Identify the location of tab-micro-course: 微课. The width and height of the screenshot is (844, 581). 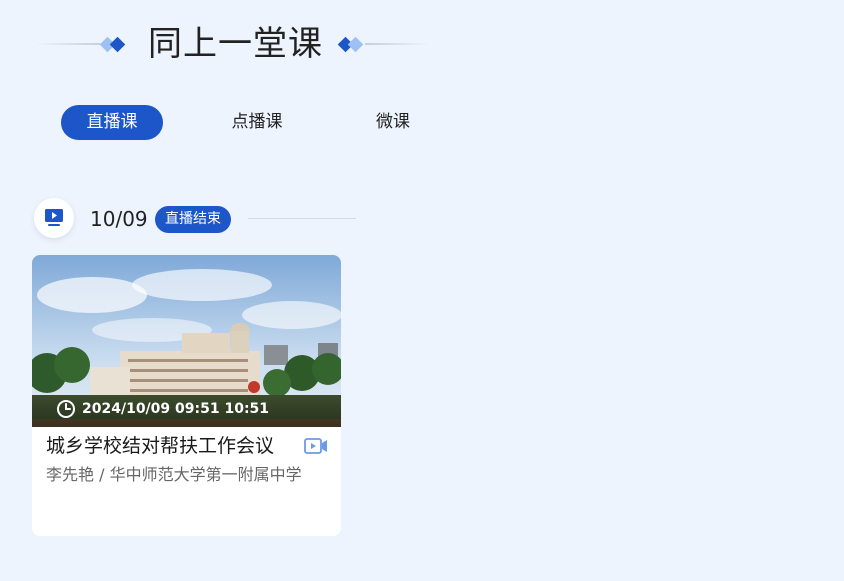
(393, 122).